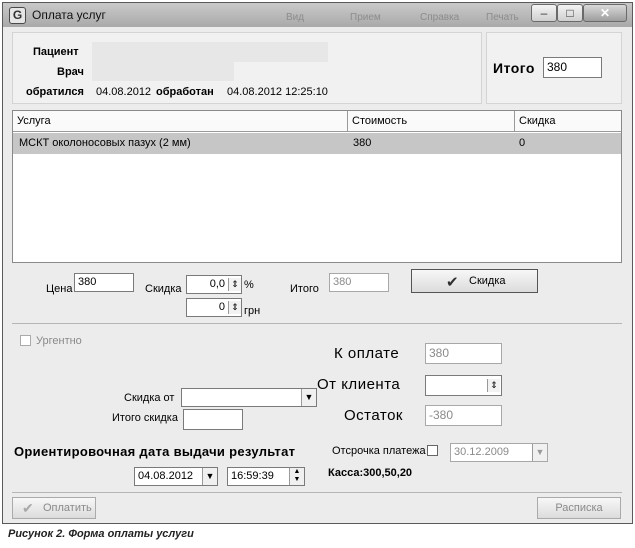  What do you see at coordinates (605, 13) in the screenshot?
I see `close-button: ✕` at bounding box center [605, 13].